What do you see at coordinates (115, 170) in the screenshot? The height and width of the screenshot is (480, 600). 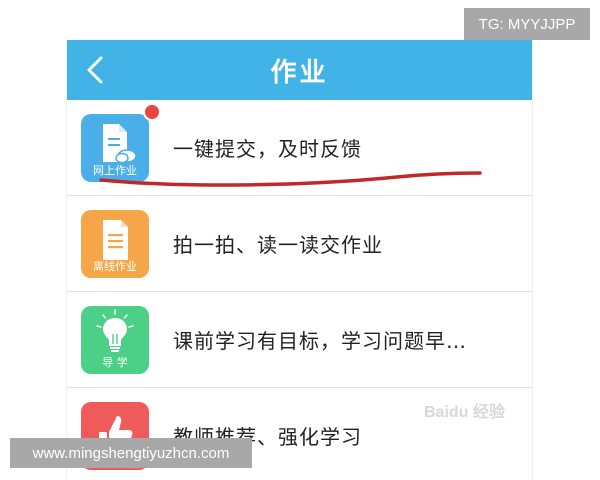 I see `icon-caption: 网上作业` at bounding box center [115, 170].